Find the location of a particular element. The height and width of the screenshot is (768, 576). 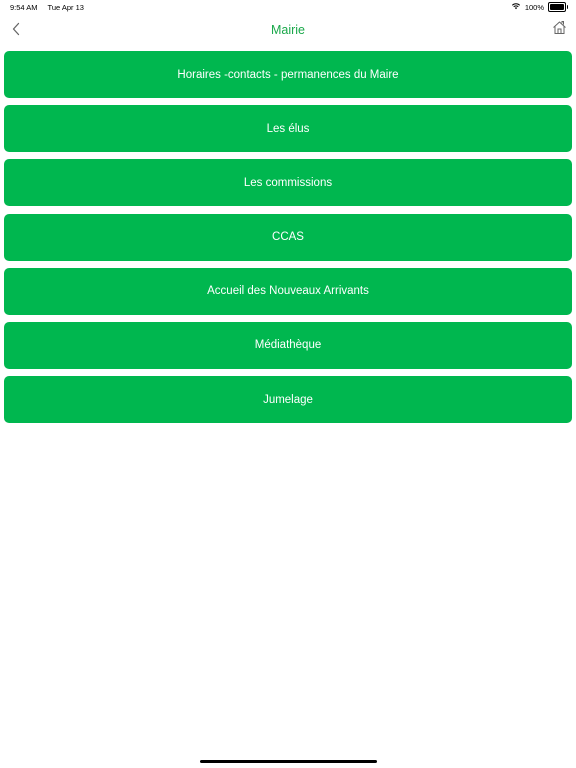

status-bar: 9:54 AM Tue Apr 13 100% is located at coordinates (288, 7).